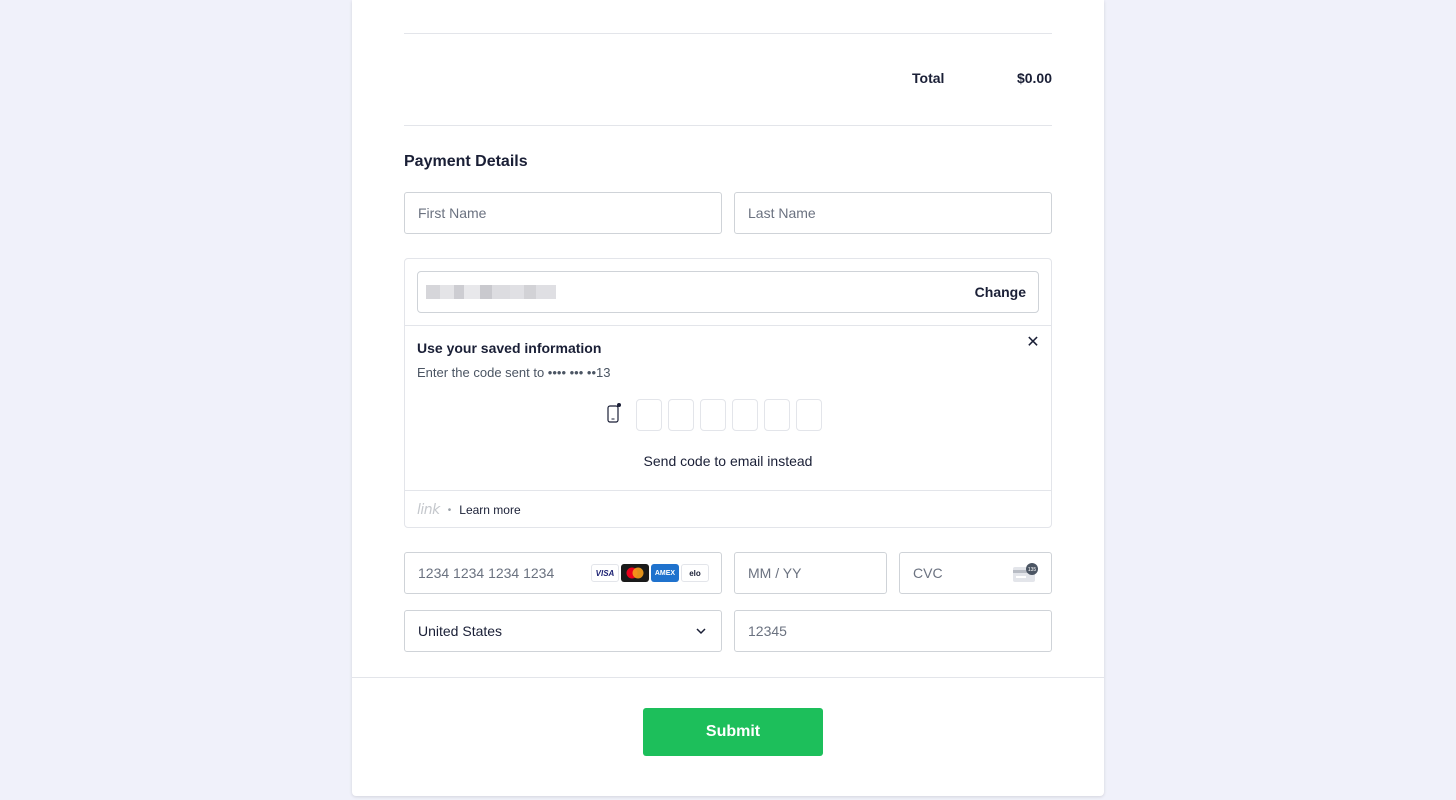 The width and height of the screenshot is (1456, 800). I want to click on visa-icon: VISA, so click(605, 573).